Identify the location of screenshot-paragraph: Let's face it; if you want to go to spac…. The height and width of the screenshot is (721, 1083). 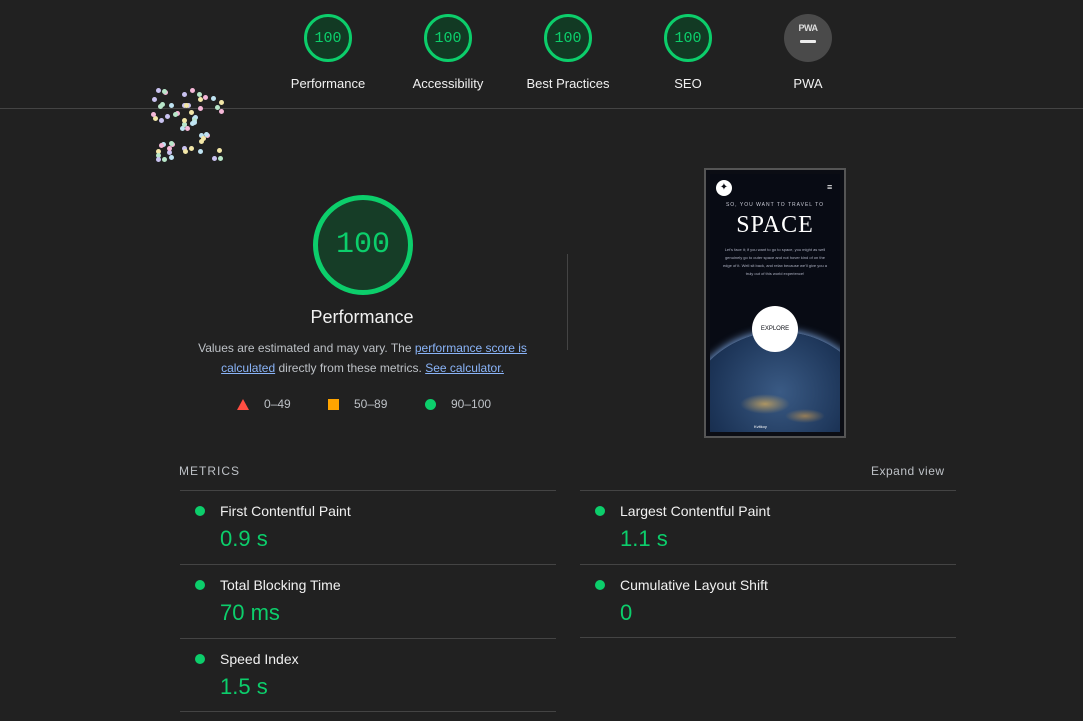
(775, 261).